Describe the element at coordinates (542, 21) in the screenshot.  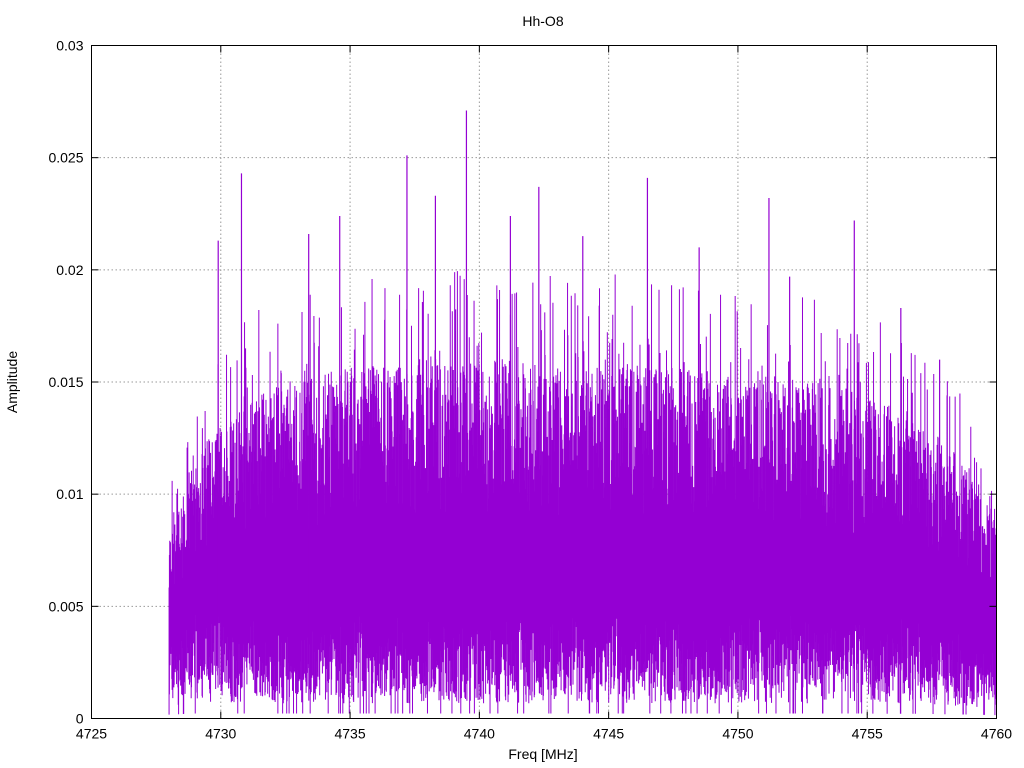
I see `chart-title: Hh-O8` at that location.